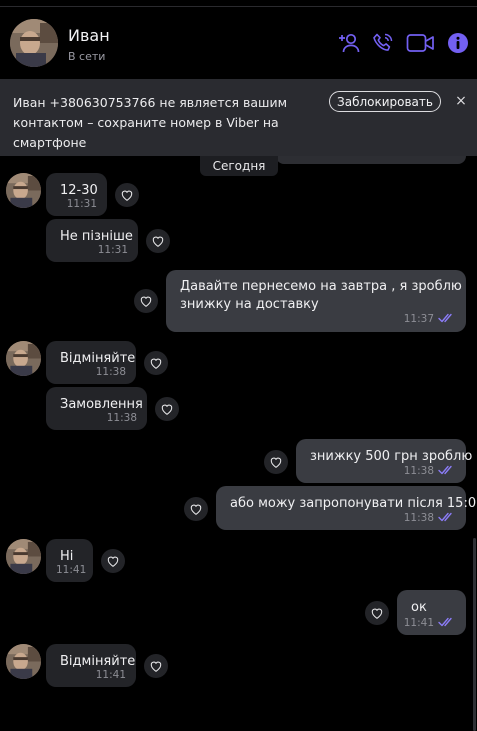 The height and width of the screenshot is (731, 477). Describe the element at coordinates (321, 286) in the screenshot. I see `message-line: Давайте пернесемо на завтра , я зроблю` at that location.